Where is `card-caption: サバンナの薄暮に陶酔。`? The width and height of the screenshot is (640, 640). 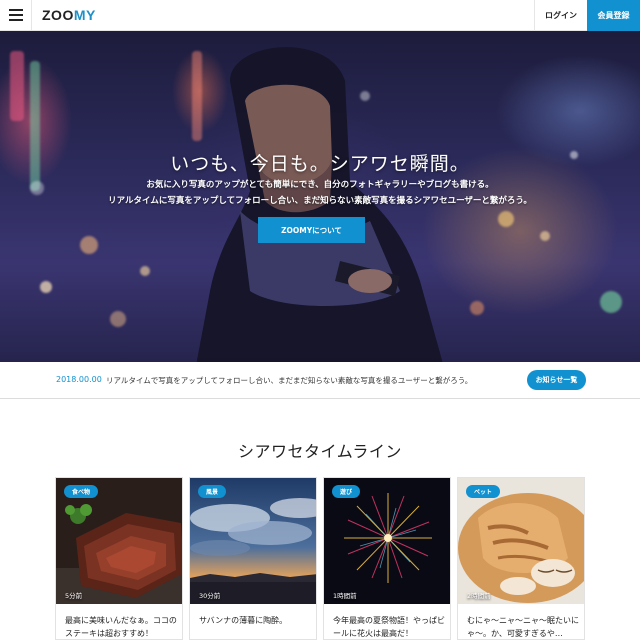
card-caption: サバンナの薄暮に陶酔。 is located at coordinates (243, 620).